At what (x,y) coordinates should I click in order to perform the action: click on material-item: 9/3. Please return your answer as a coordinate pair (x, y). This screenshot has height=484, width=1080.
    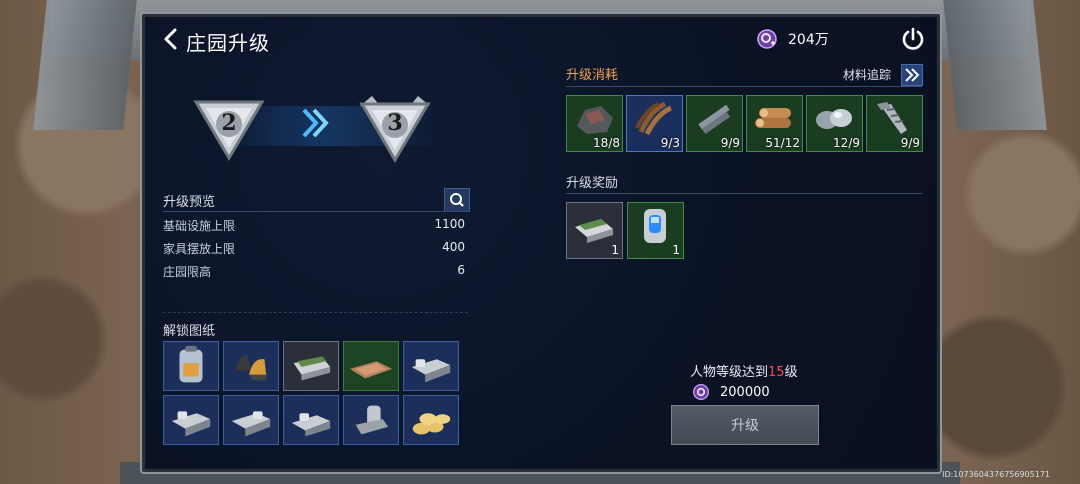
    Looking at the image, I should click on (654, 123).